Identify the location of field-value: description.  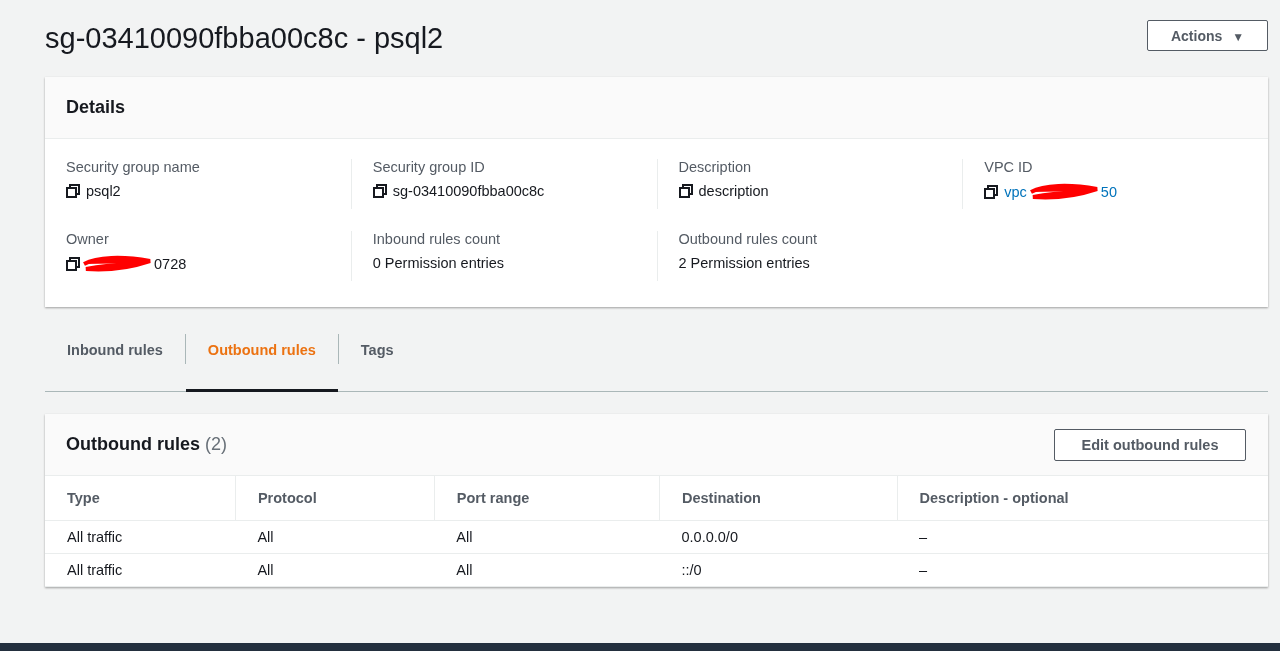
(733, 191).